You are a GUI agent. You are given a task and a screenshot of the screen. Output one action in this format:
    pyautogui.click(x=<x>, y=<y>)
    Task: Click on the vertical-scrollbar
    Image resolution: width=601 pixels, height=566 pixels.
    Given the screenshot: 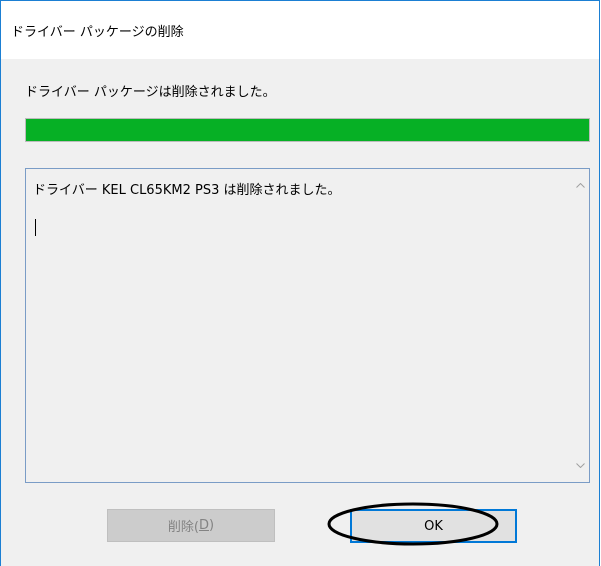 What is the action you would take?
    pyautogui.click(x=580, y=325)
    